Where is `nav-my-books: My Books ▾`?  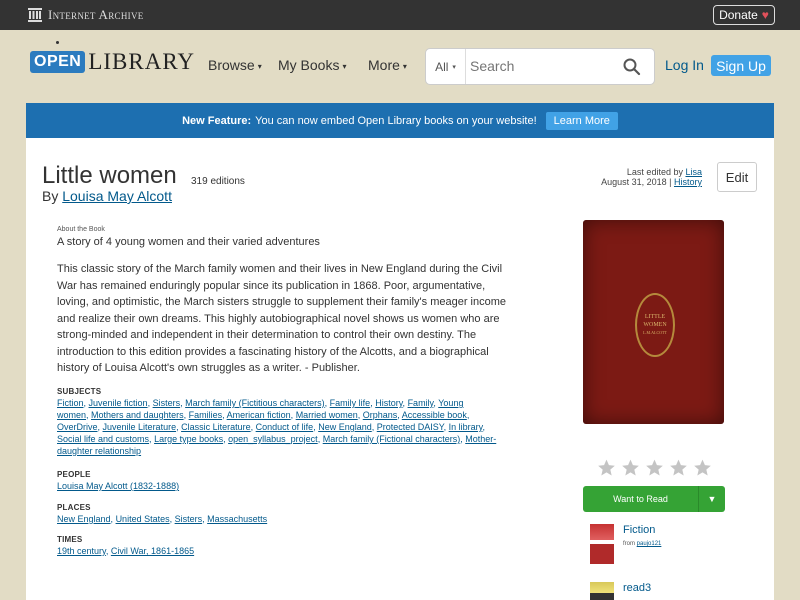 nav-my-books: My Books ▾ is located at coordinates (312, 65).